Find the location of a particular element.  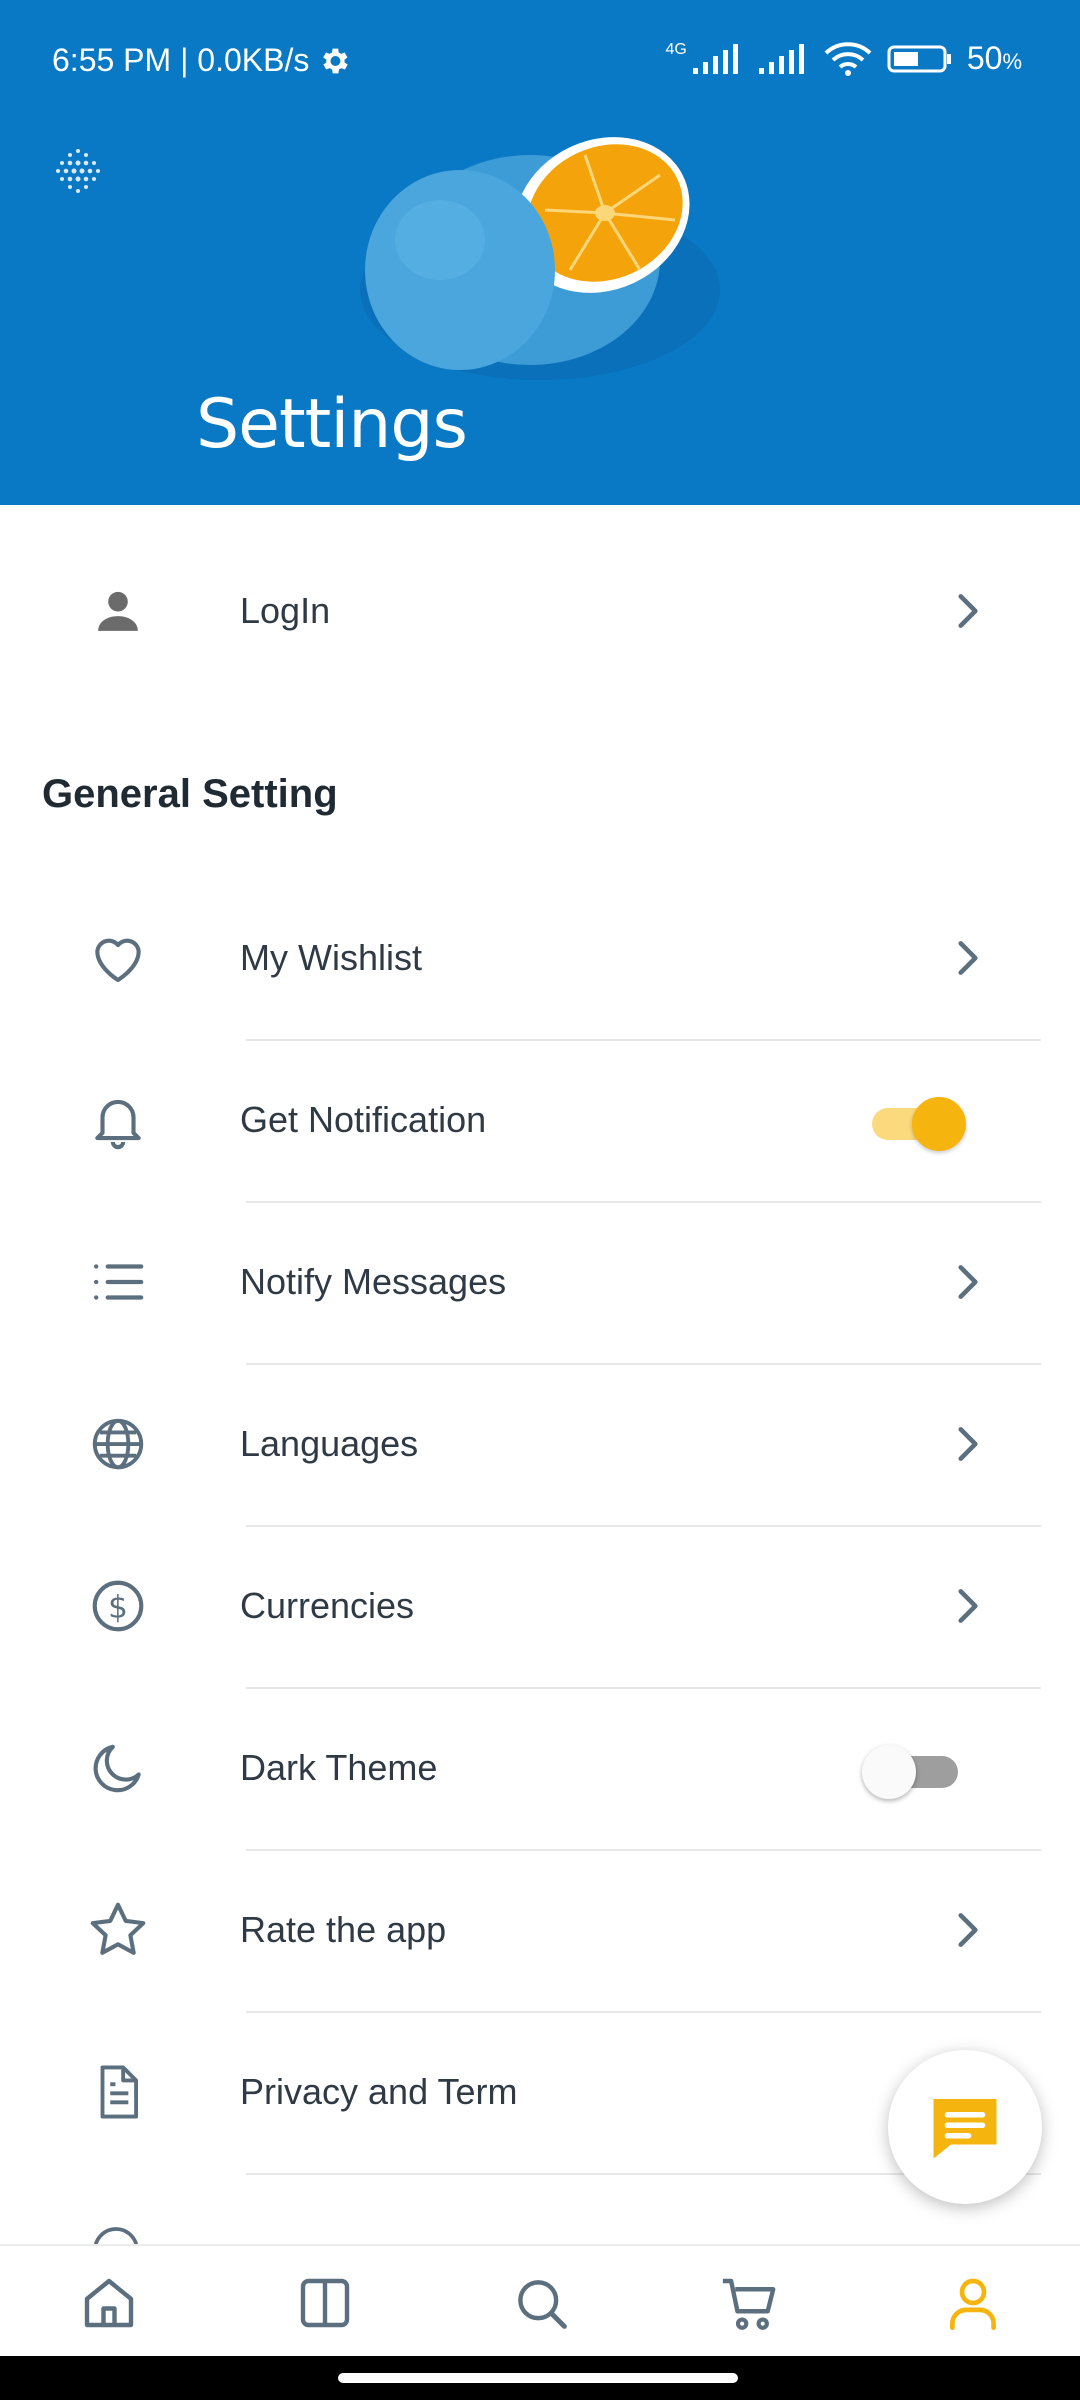

dollar-icon: $ is located at coordinates (118, 1606).